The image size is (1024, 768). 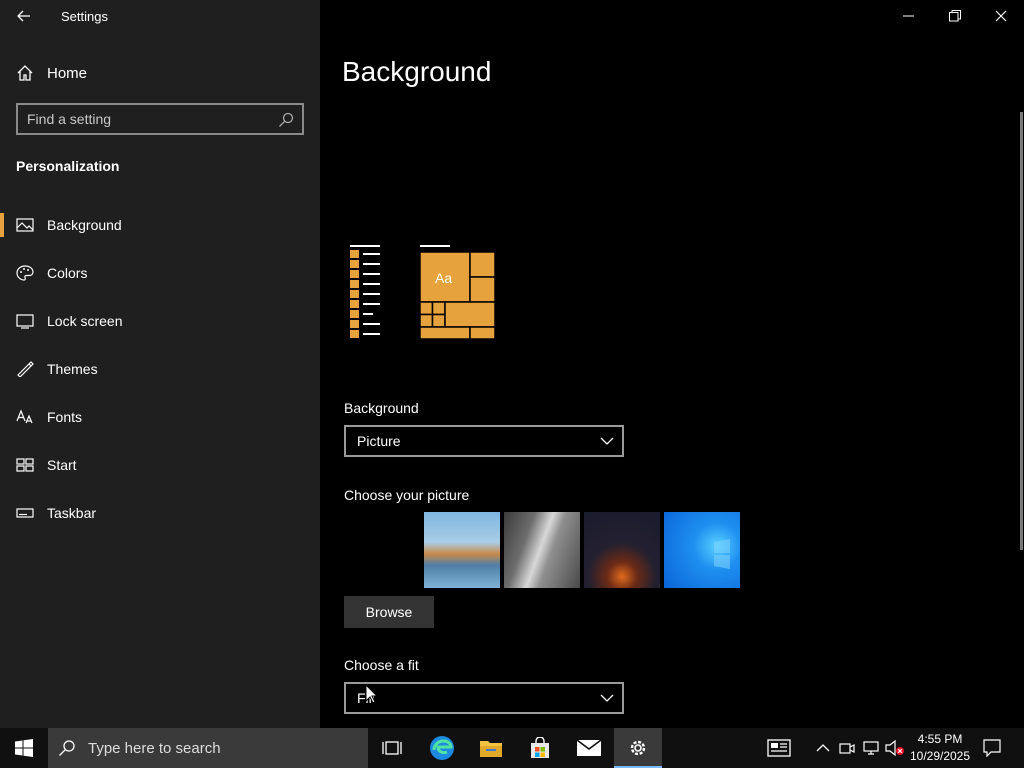 I want to click on back-button, so click(x=24, y=16).